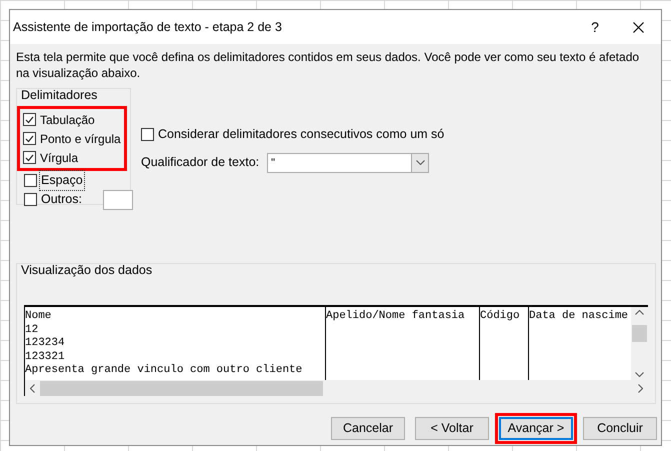  Describe the element at coordinates (118, 200) in the screenshot. I see `other-delimiter-field` at that location.